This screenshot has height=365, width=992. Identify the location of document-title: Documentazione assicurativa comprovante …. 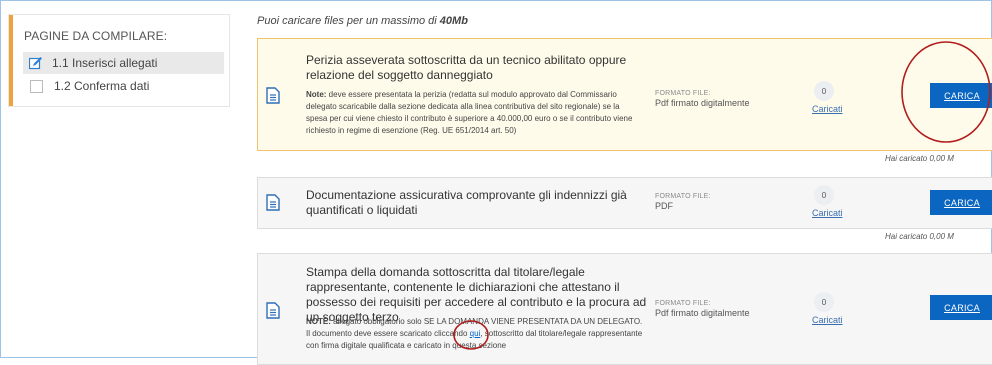
(466, 202).